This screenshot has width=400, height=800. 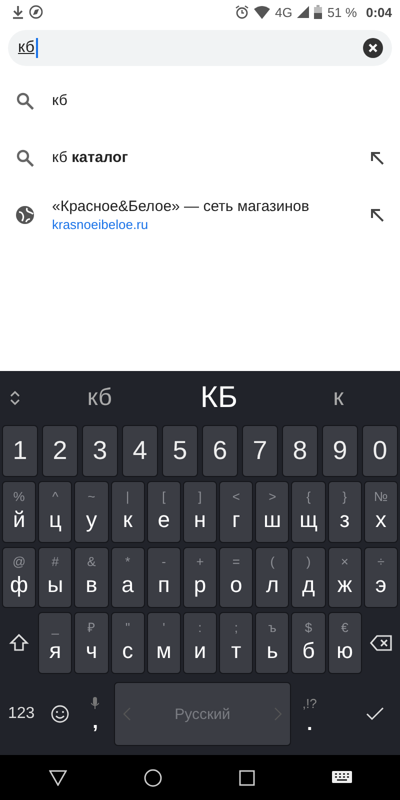 What do you see at coordinates (200, 643) in the screenshot?
I see `letter-key: : и` at bounding box center [200, 643].